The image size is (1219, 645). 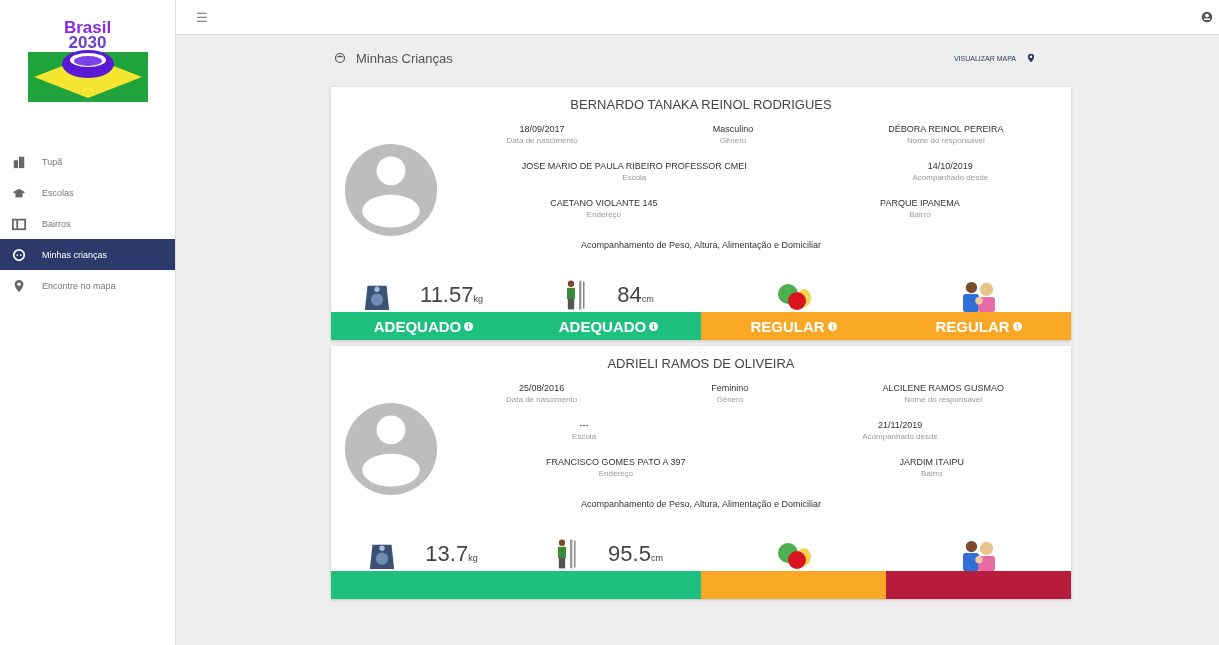 I want to click on sidebar-item: Escolas, so click(x=87, y=192).